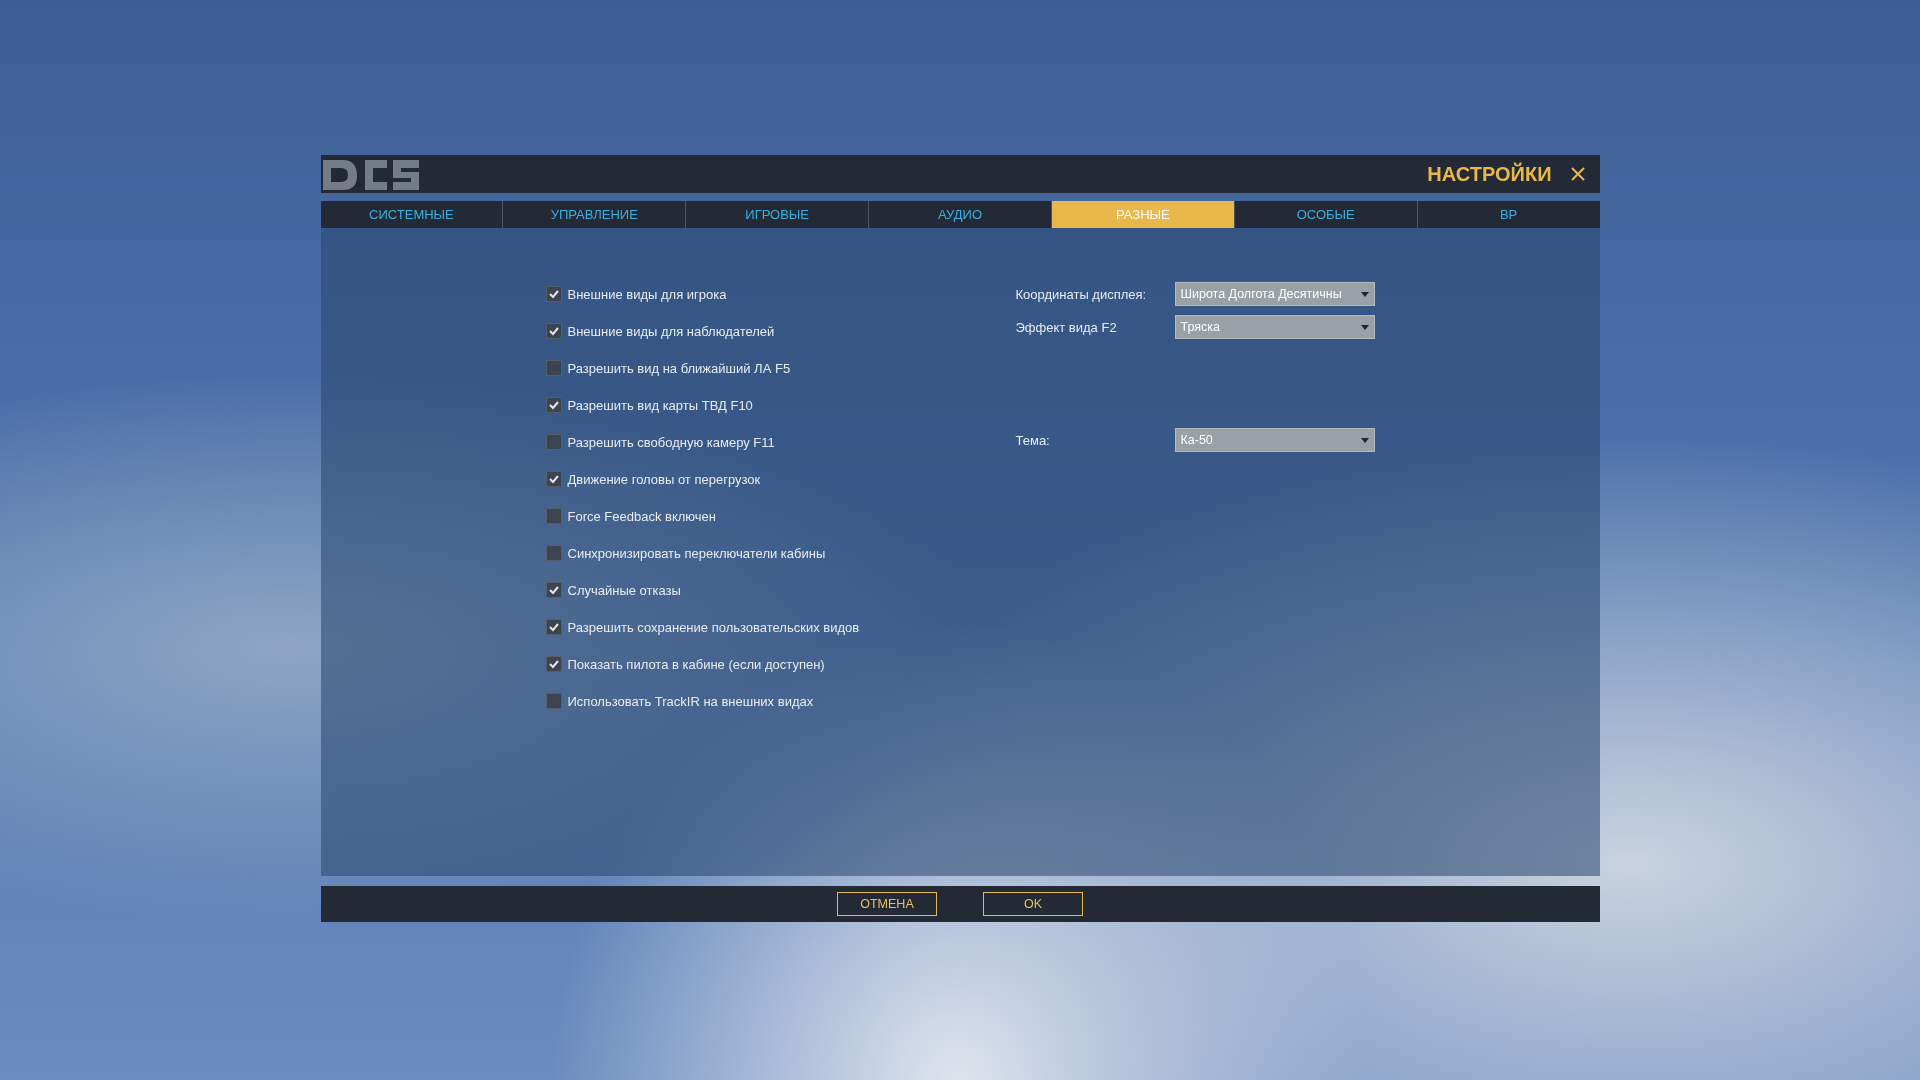  Describe the element at coordinates (1577, 174) in the screenshot. I see `close-icon` at that location.